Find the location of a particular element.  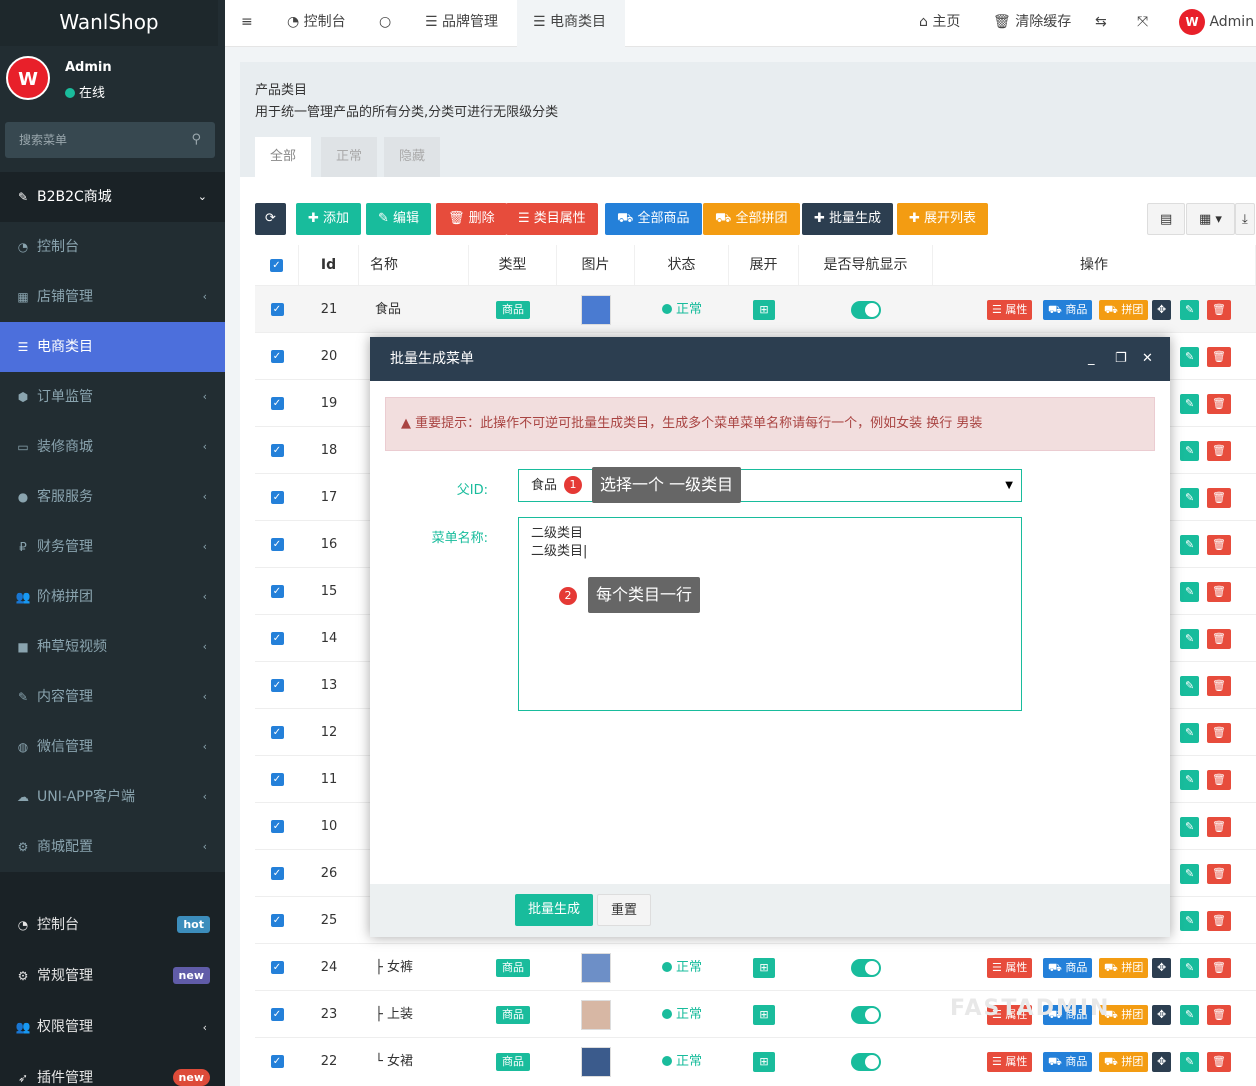

view-toggle-button: ▤ is located at coordinates (1166, 219).